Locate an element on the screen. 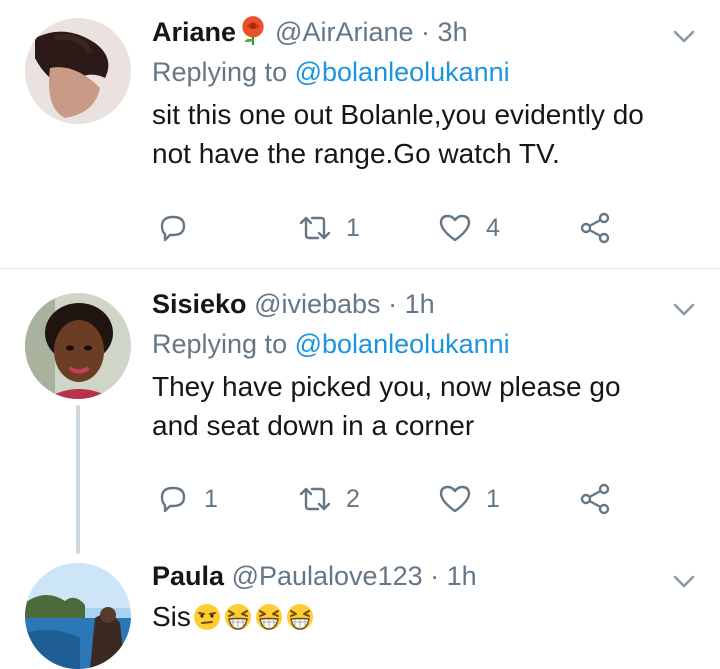 Image resolution: width=720 pixels, height=669 pixels. tweet-header: Ariane @AirAriane · 3h is located at coordinates (406, 31).